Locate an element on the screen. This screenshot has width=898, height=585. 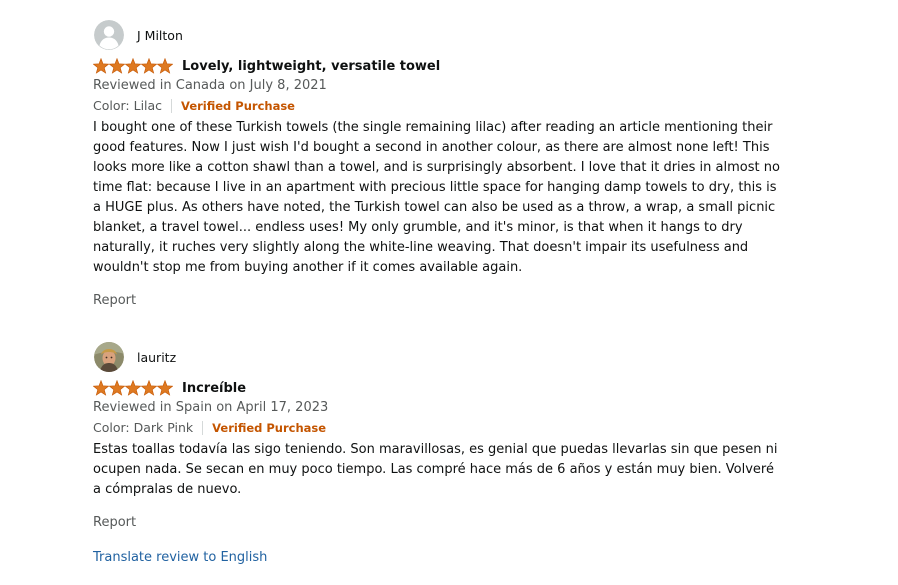
translate-review-link: Translate review to English is located at coordinates (180, 558).